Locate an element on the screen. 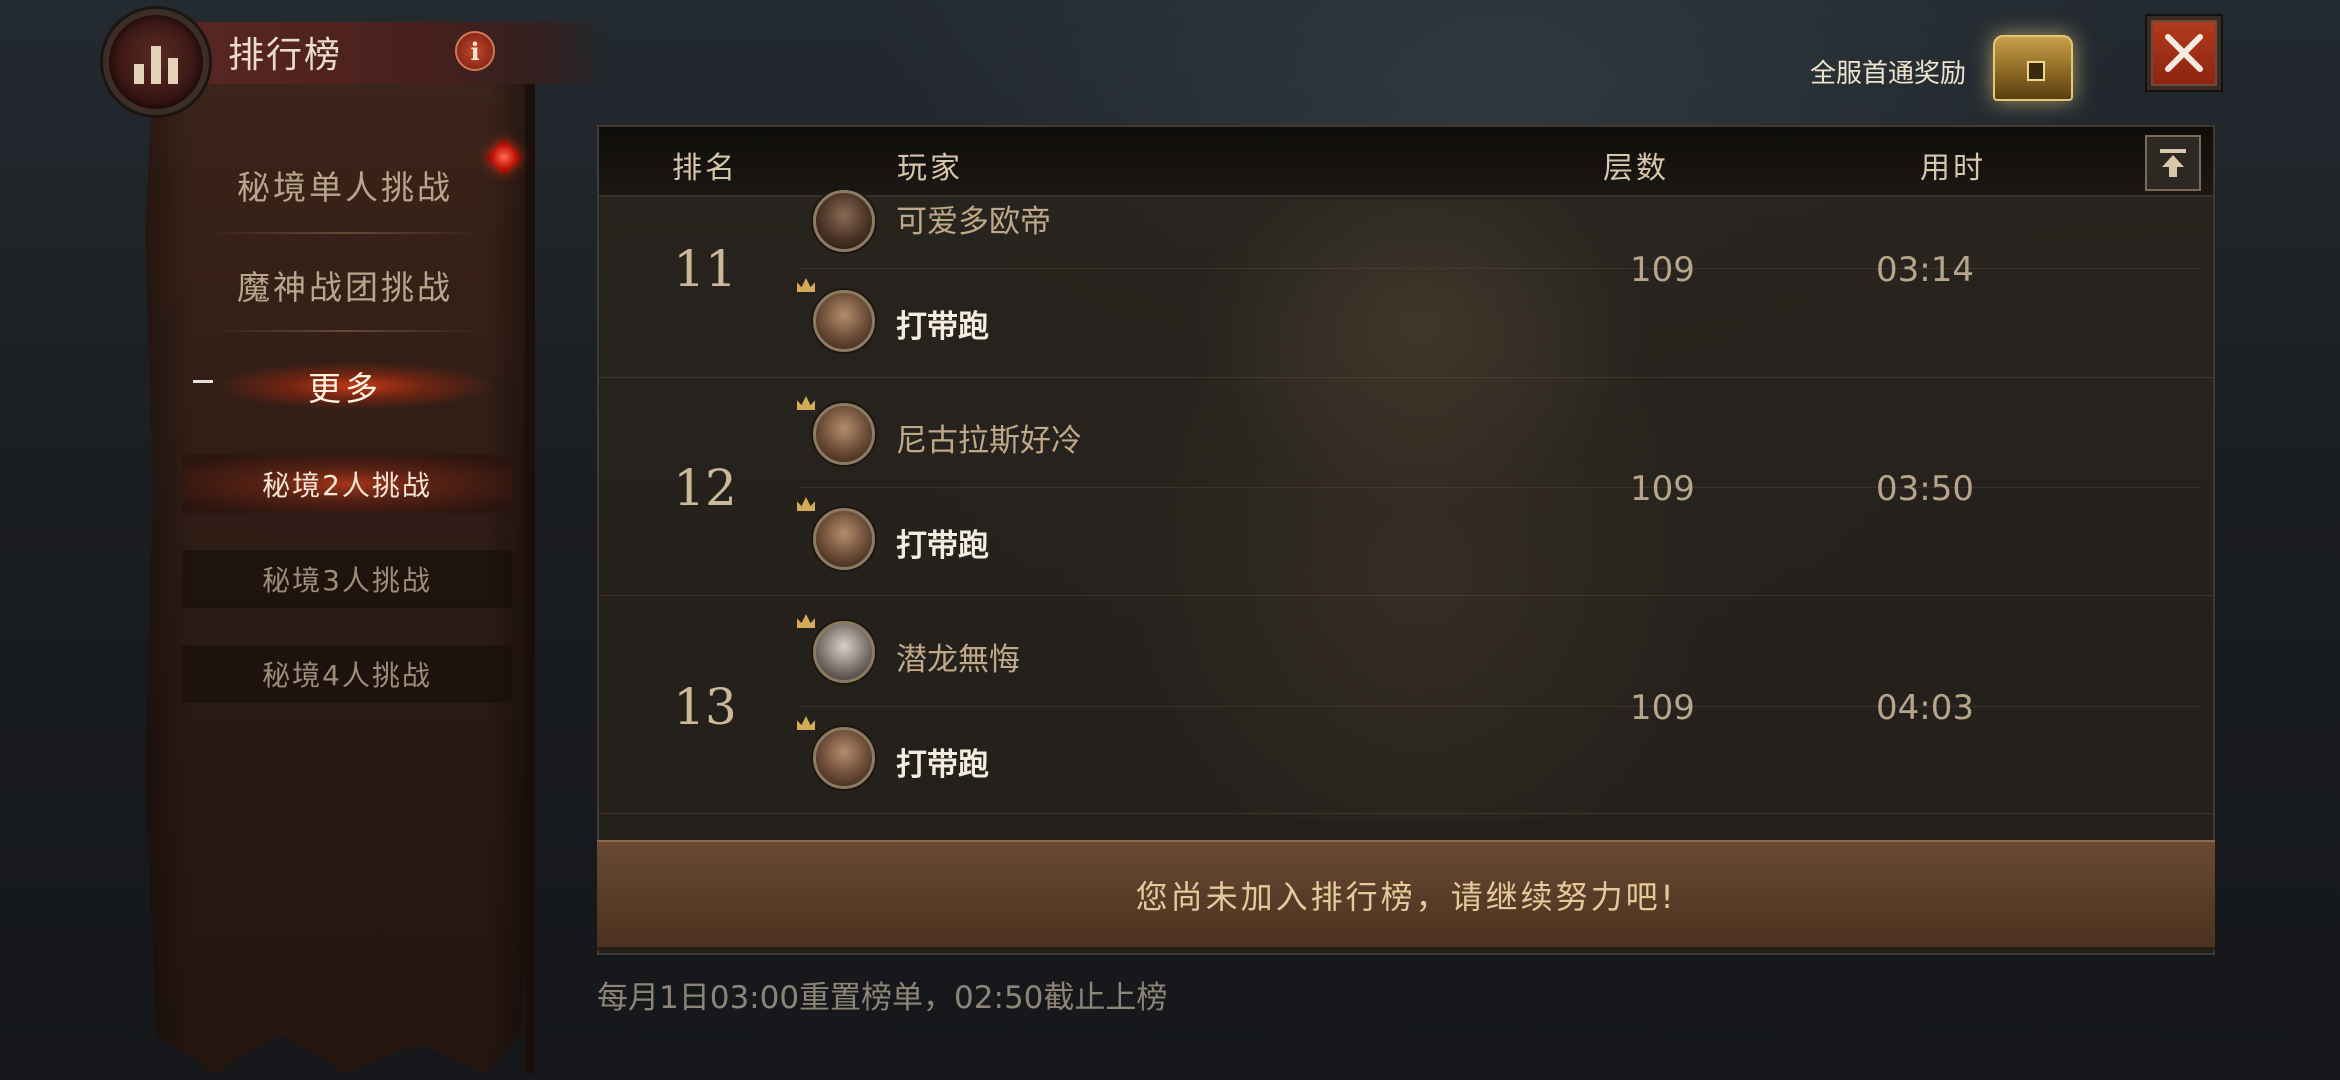  time-value: 03:50 is located at coordinates (1925, 489).